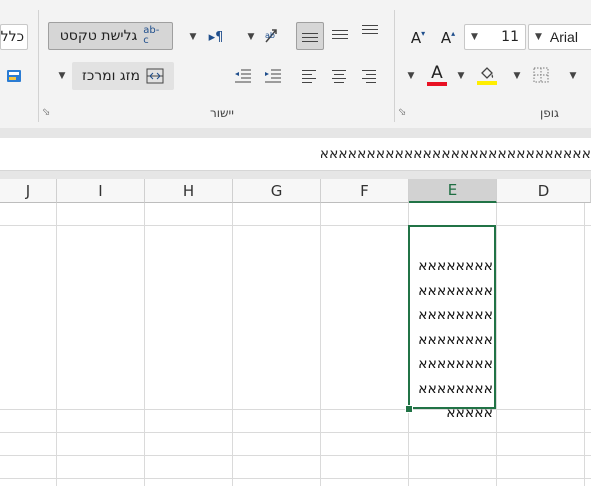  Describe the element at coordinates (437, 72) in the screenshot. I see `font-color-icon: A` at that location.